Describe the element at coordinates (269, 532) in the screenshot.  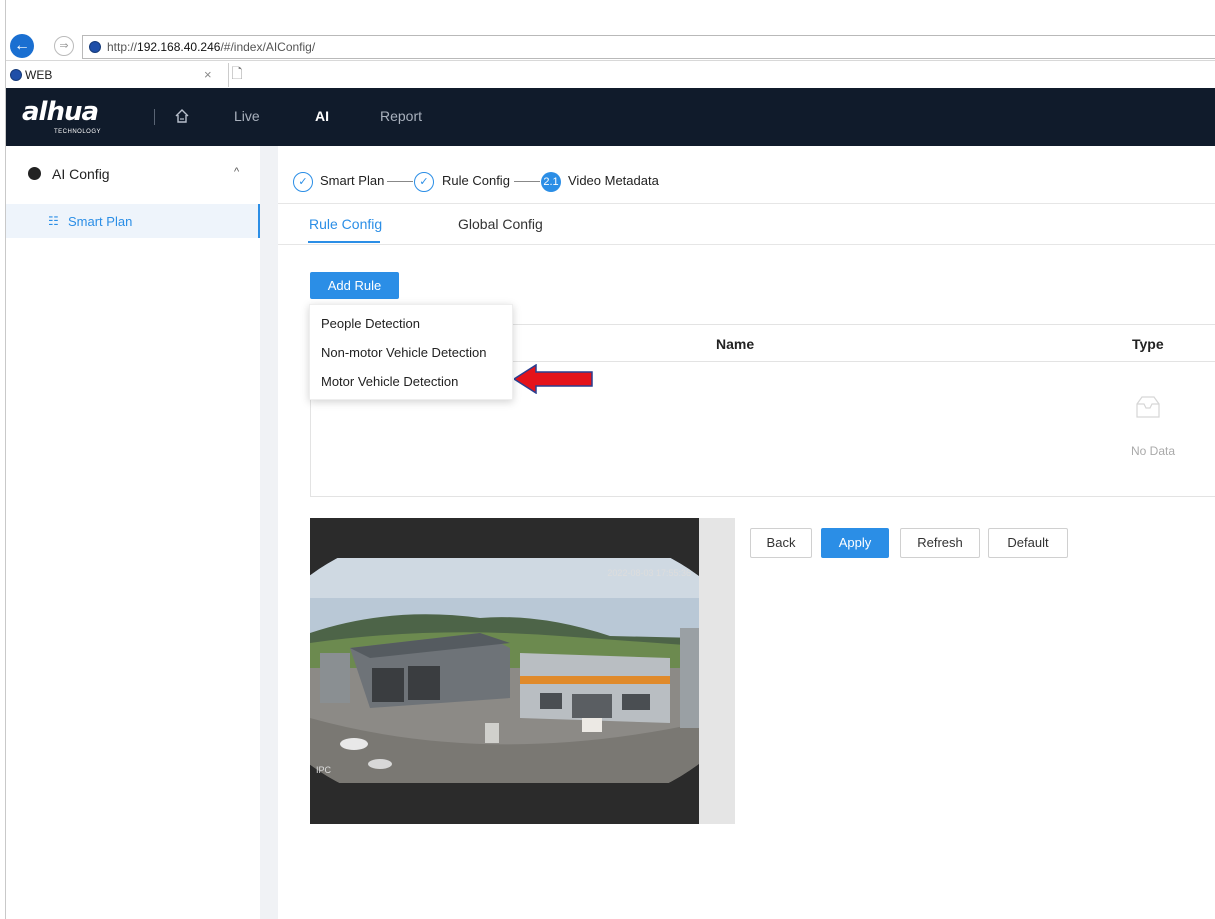
I see `content-gutter` at that location.